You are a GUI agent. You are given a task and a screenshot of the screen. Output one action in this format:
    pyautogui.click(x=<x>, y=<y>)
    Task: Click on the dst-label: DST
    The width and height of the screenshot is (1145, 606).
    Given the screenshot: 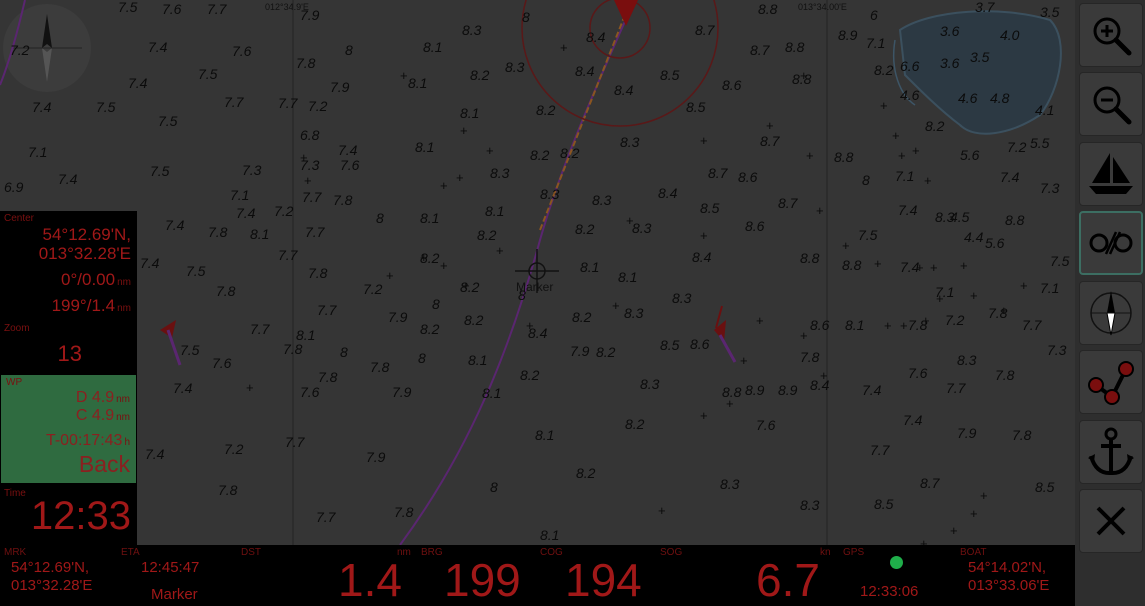 What is the action you would take?
    pyautogui.click(x=251, y=552)
    